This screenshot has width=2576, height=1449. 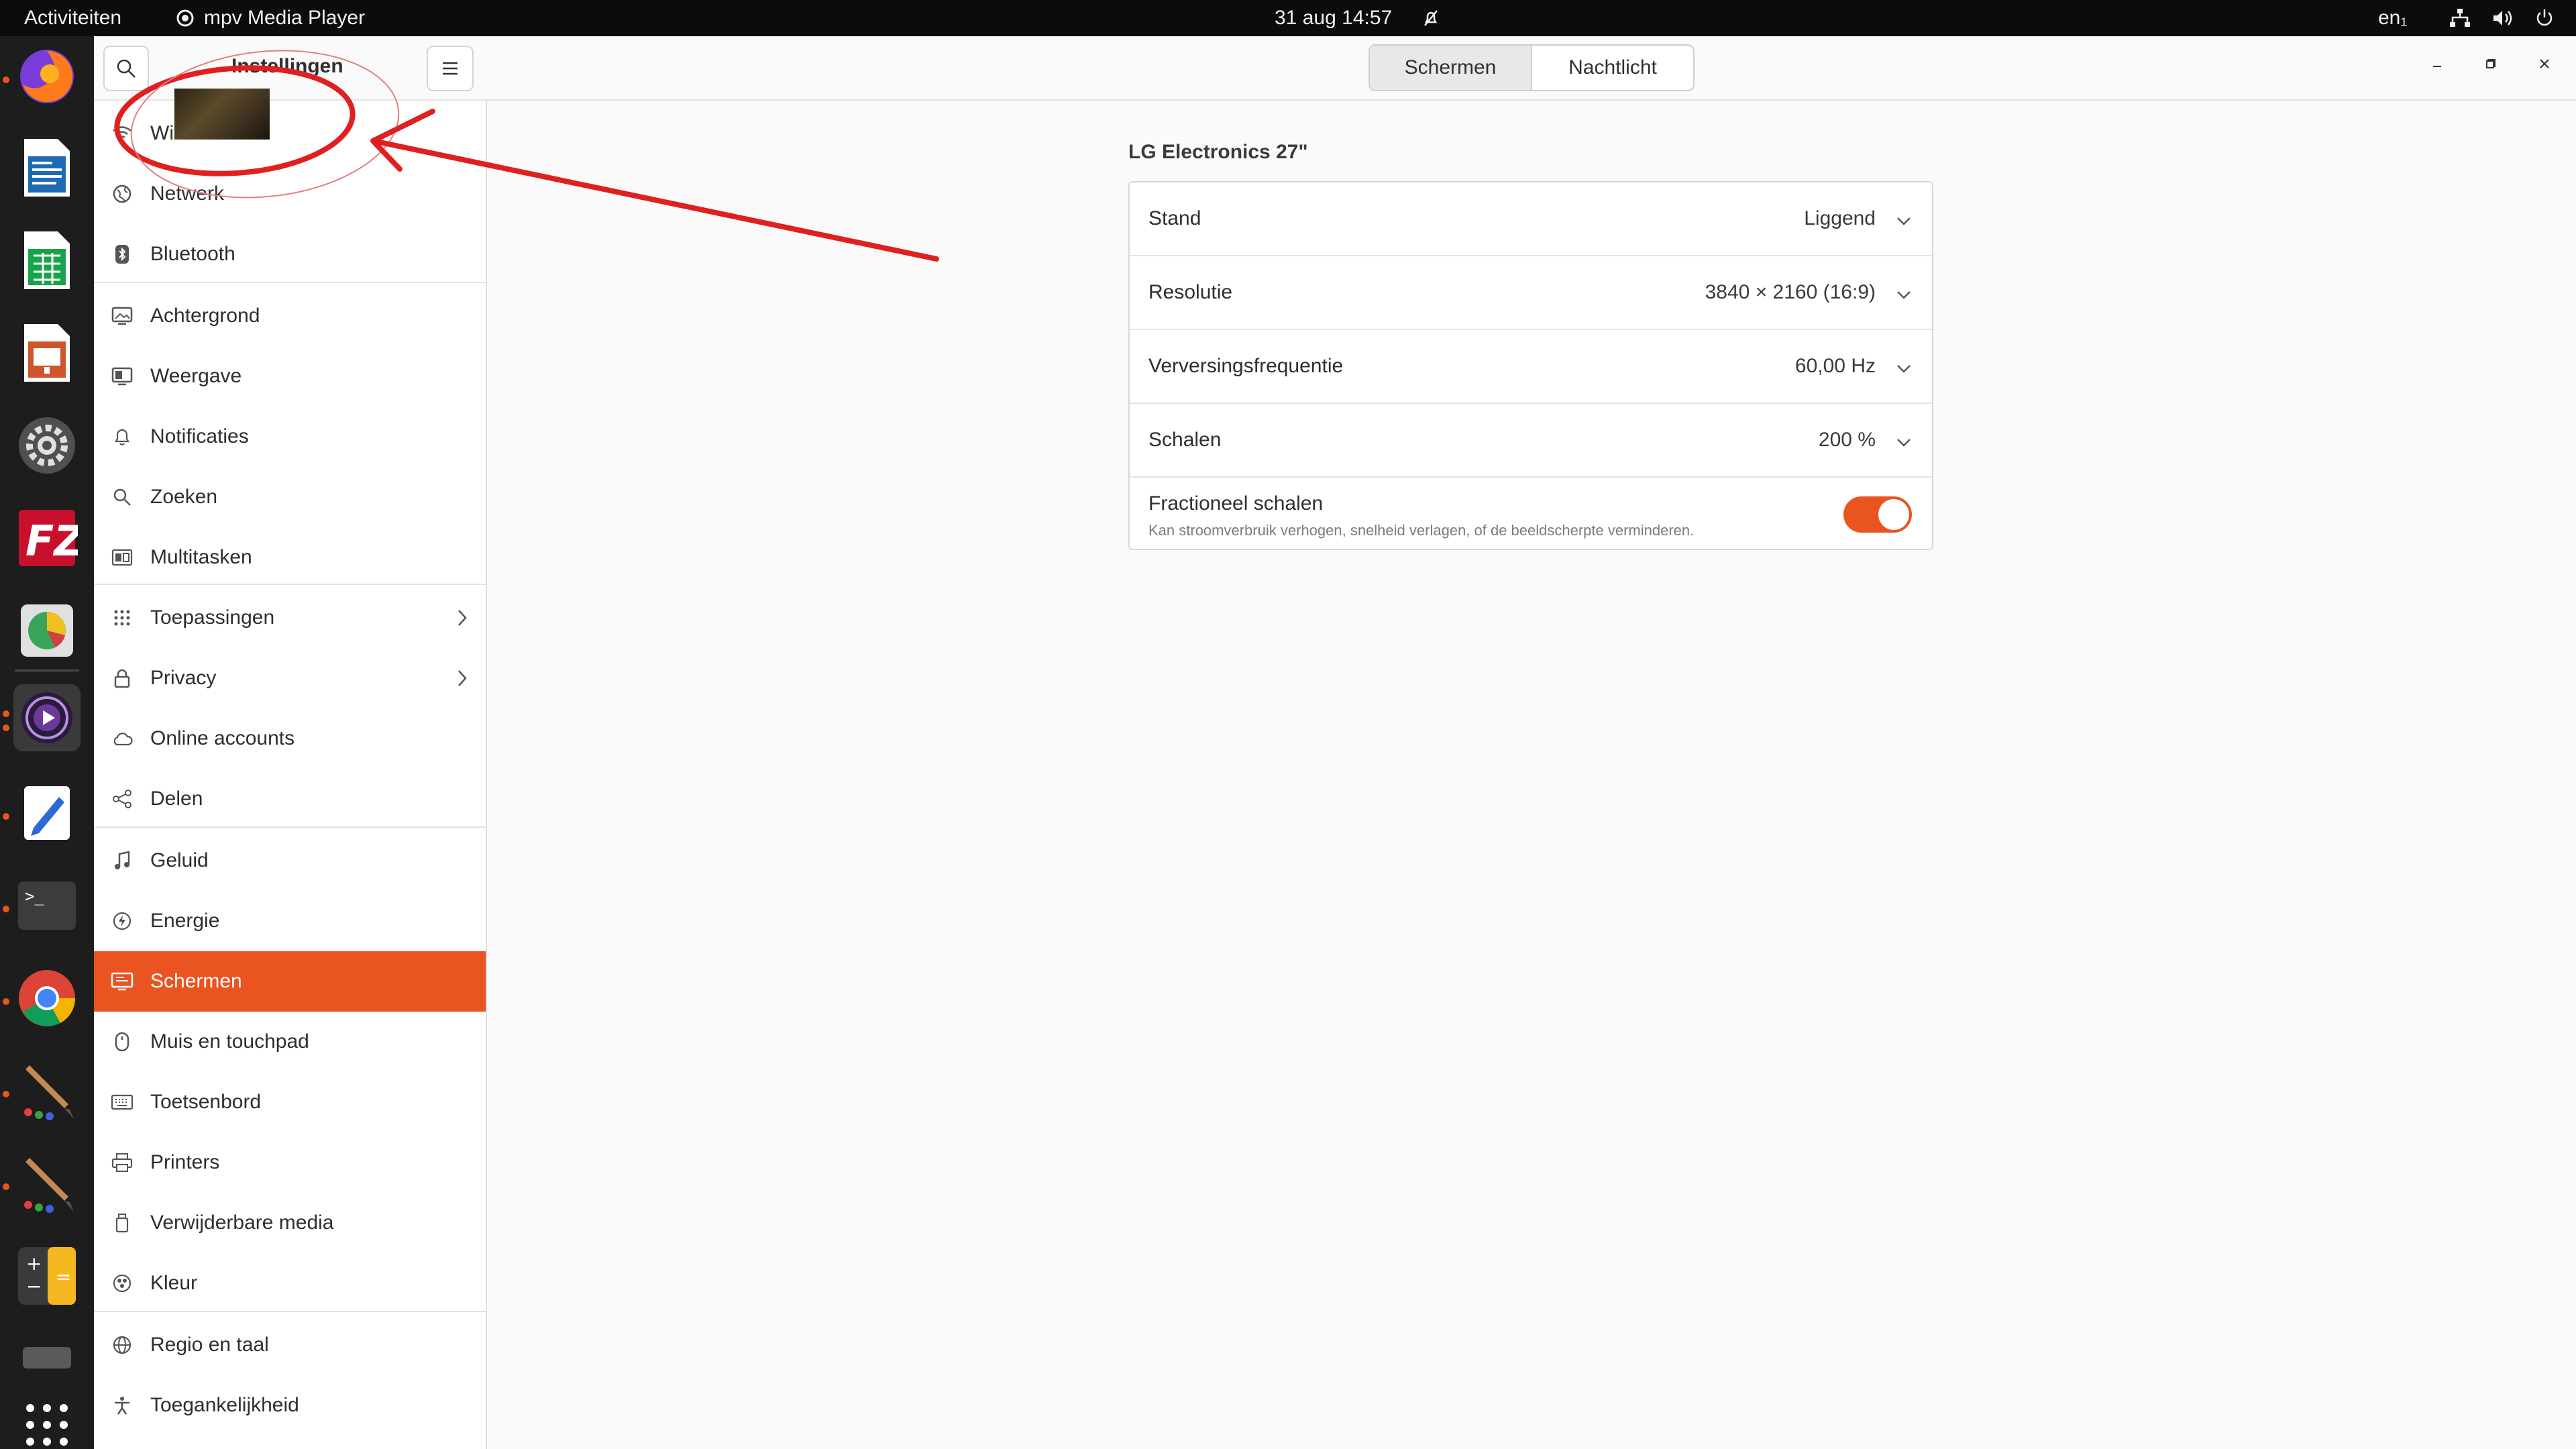 I want to click on terminal-icon: >_, so click(x=46, y=905).